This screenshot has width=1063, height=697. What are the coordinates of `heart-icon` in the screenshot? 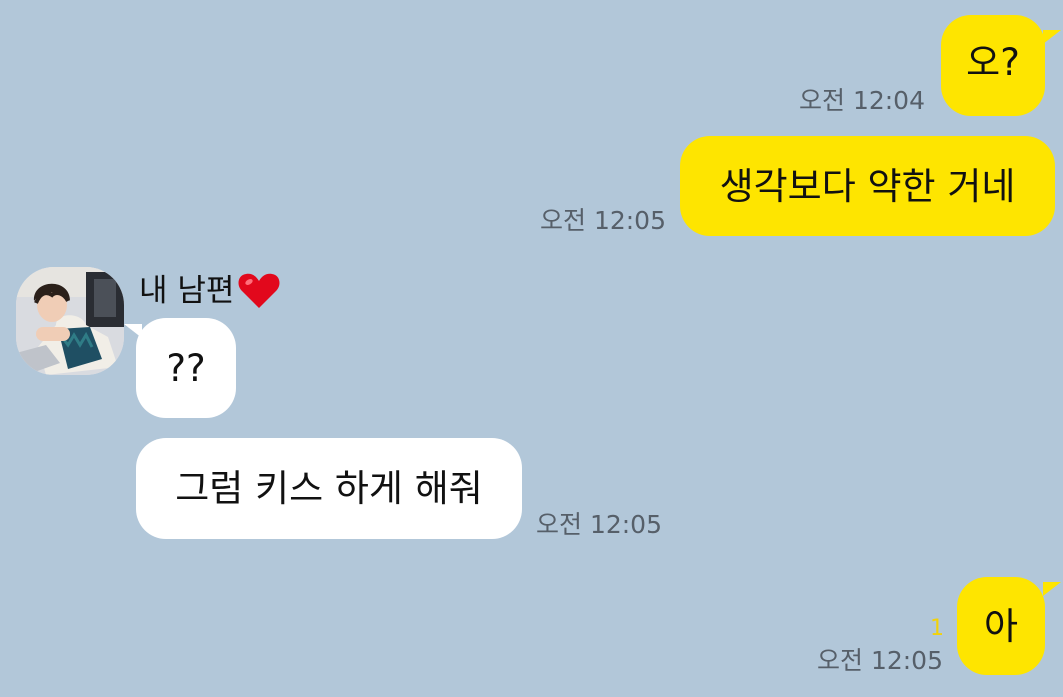 It's located at (259, 290).